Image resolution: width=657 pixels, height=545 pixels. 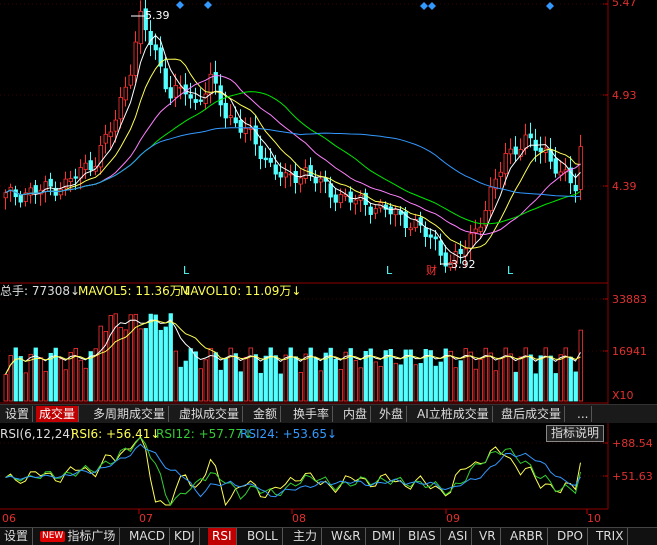 I want to click on tab-kdj: KDJ, so click(x=185, y=536).